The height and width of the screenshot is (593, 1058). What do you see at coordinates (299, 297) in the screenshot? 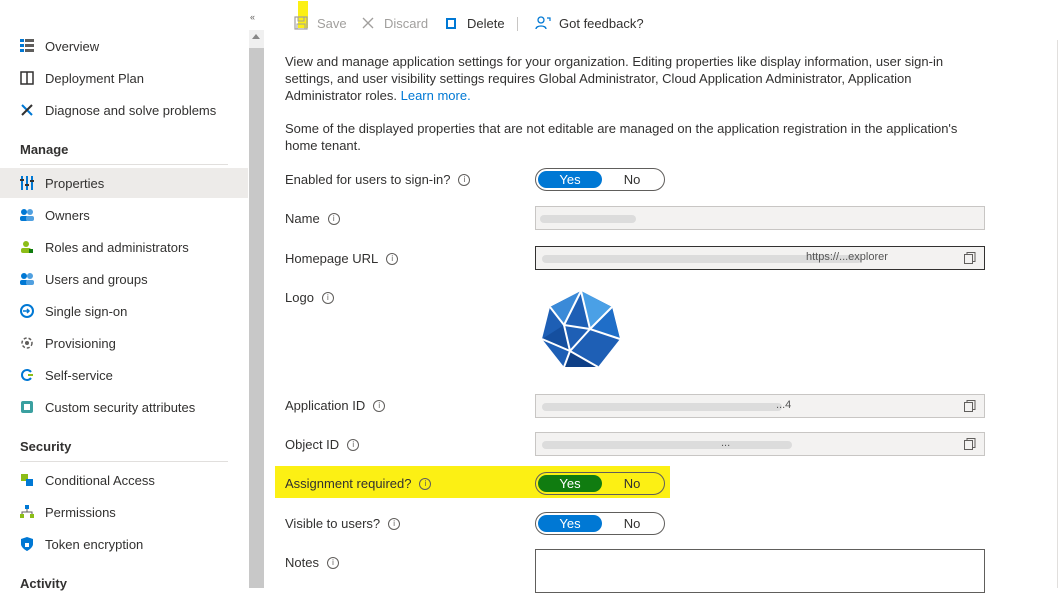
I see `logo-label-text: Logo` at bounding box center [299, 297].